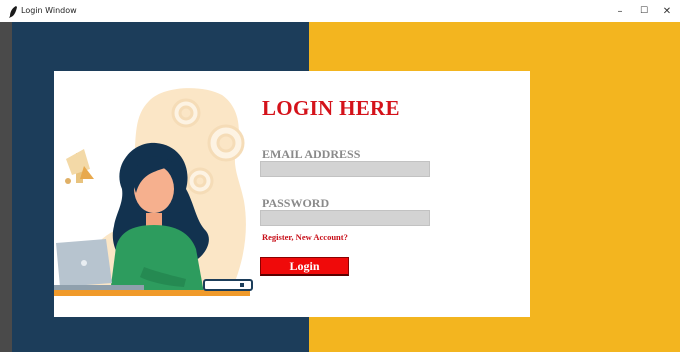  What do you see at coordinates (331, 108) in the screenshot?
I see `login-title: LOGIN HERE` at bounding box center [331, 108].